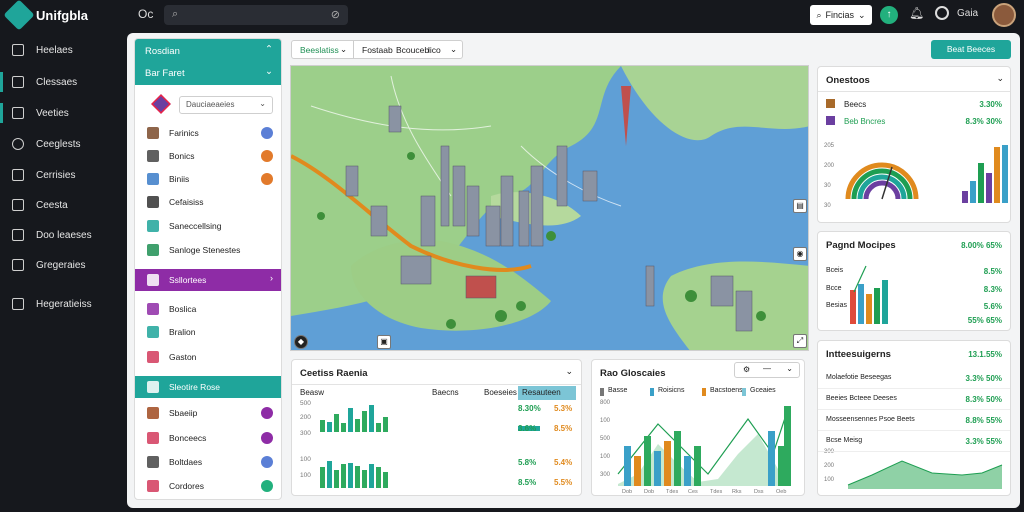 Image resolution: width=1024 pixels, height=512 pixels. Describe the element at coordinates (208, 413) in the screenshot. I see `layer-list-item: Sbaeiip` at that location.